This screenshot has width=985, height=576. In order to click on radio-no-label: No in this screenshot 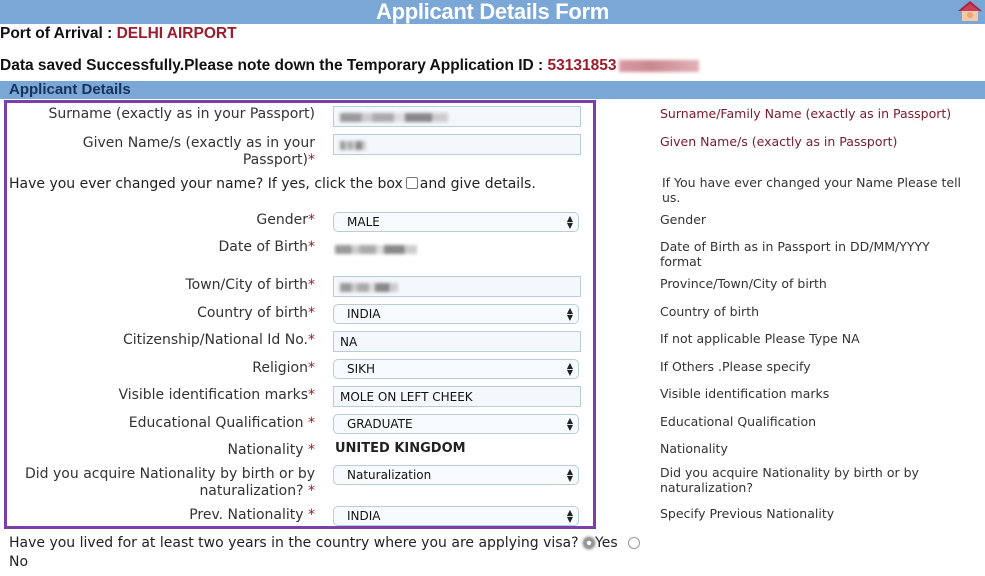, I will do `click(19, 562)`.